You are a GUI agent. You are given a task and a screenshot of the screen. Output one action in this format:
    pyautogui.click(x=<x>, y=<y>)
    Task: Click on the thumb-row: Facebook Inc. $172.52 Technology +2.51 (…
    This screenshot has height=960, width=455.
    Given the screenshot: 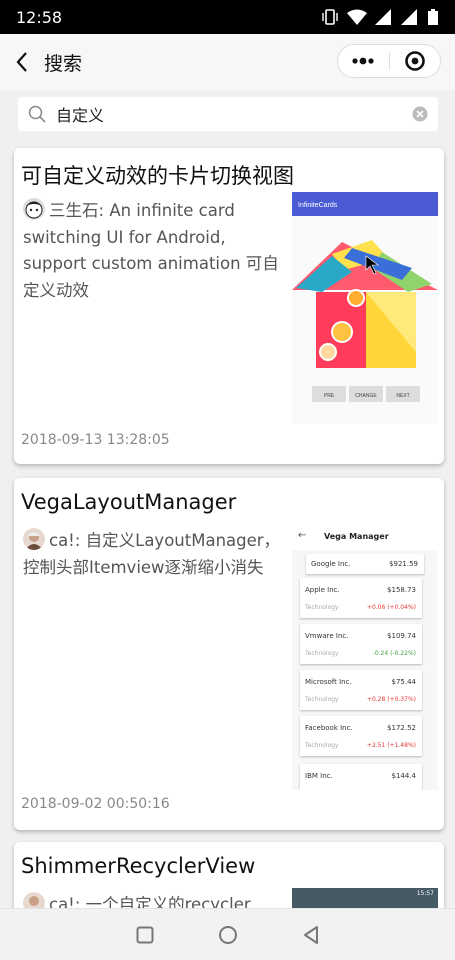 What is the action you would take?
    pyautogui.click(x=361, y=736)
    